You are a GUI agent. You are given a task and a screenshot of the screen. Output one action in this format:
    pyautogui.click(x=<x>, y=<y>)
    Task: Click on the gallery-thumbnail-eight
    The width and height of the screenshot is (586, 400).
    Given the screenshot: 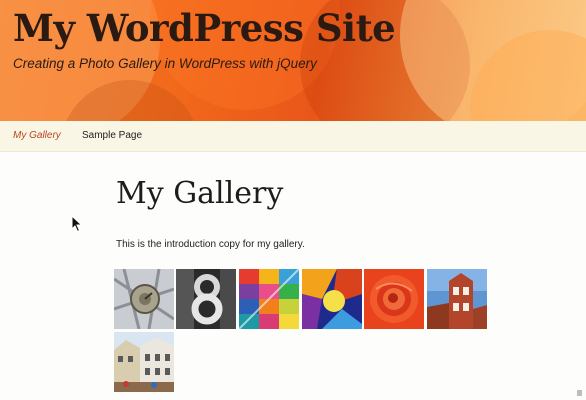 What is the action you would take?
    pyautogui.click(x=206, y=299)
    